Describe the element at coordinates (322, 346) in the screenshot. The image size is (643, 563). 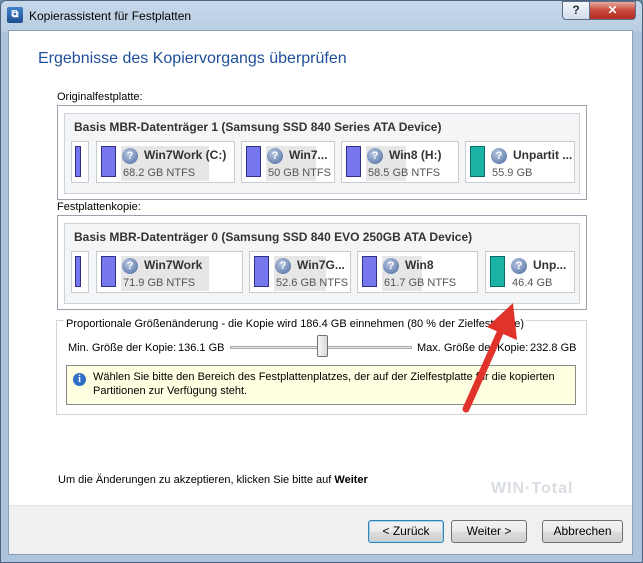
I see `copy-size-slider-thumb` at that location.